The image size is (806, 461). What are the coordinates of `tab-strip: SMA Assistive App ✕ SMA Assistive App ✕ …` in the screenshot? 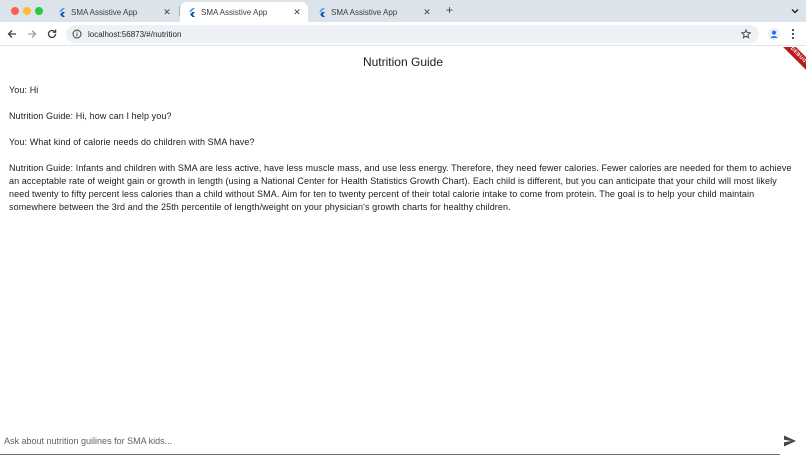 It's located at (403, 11).